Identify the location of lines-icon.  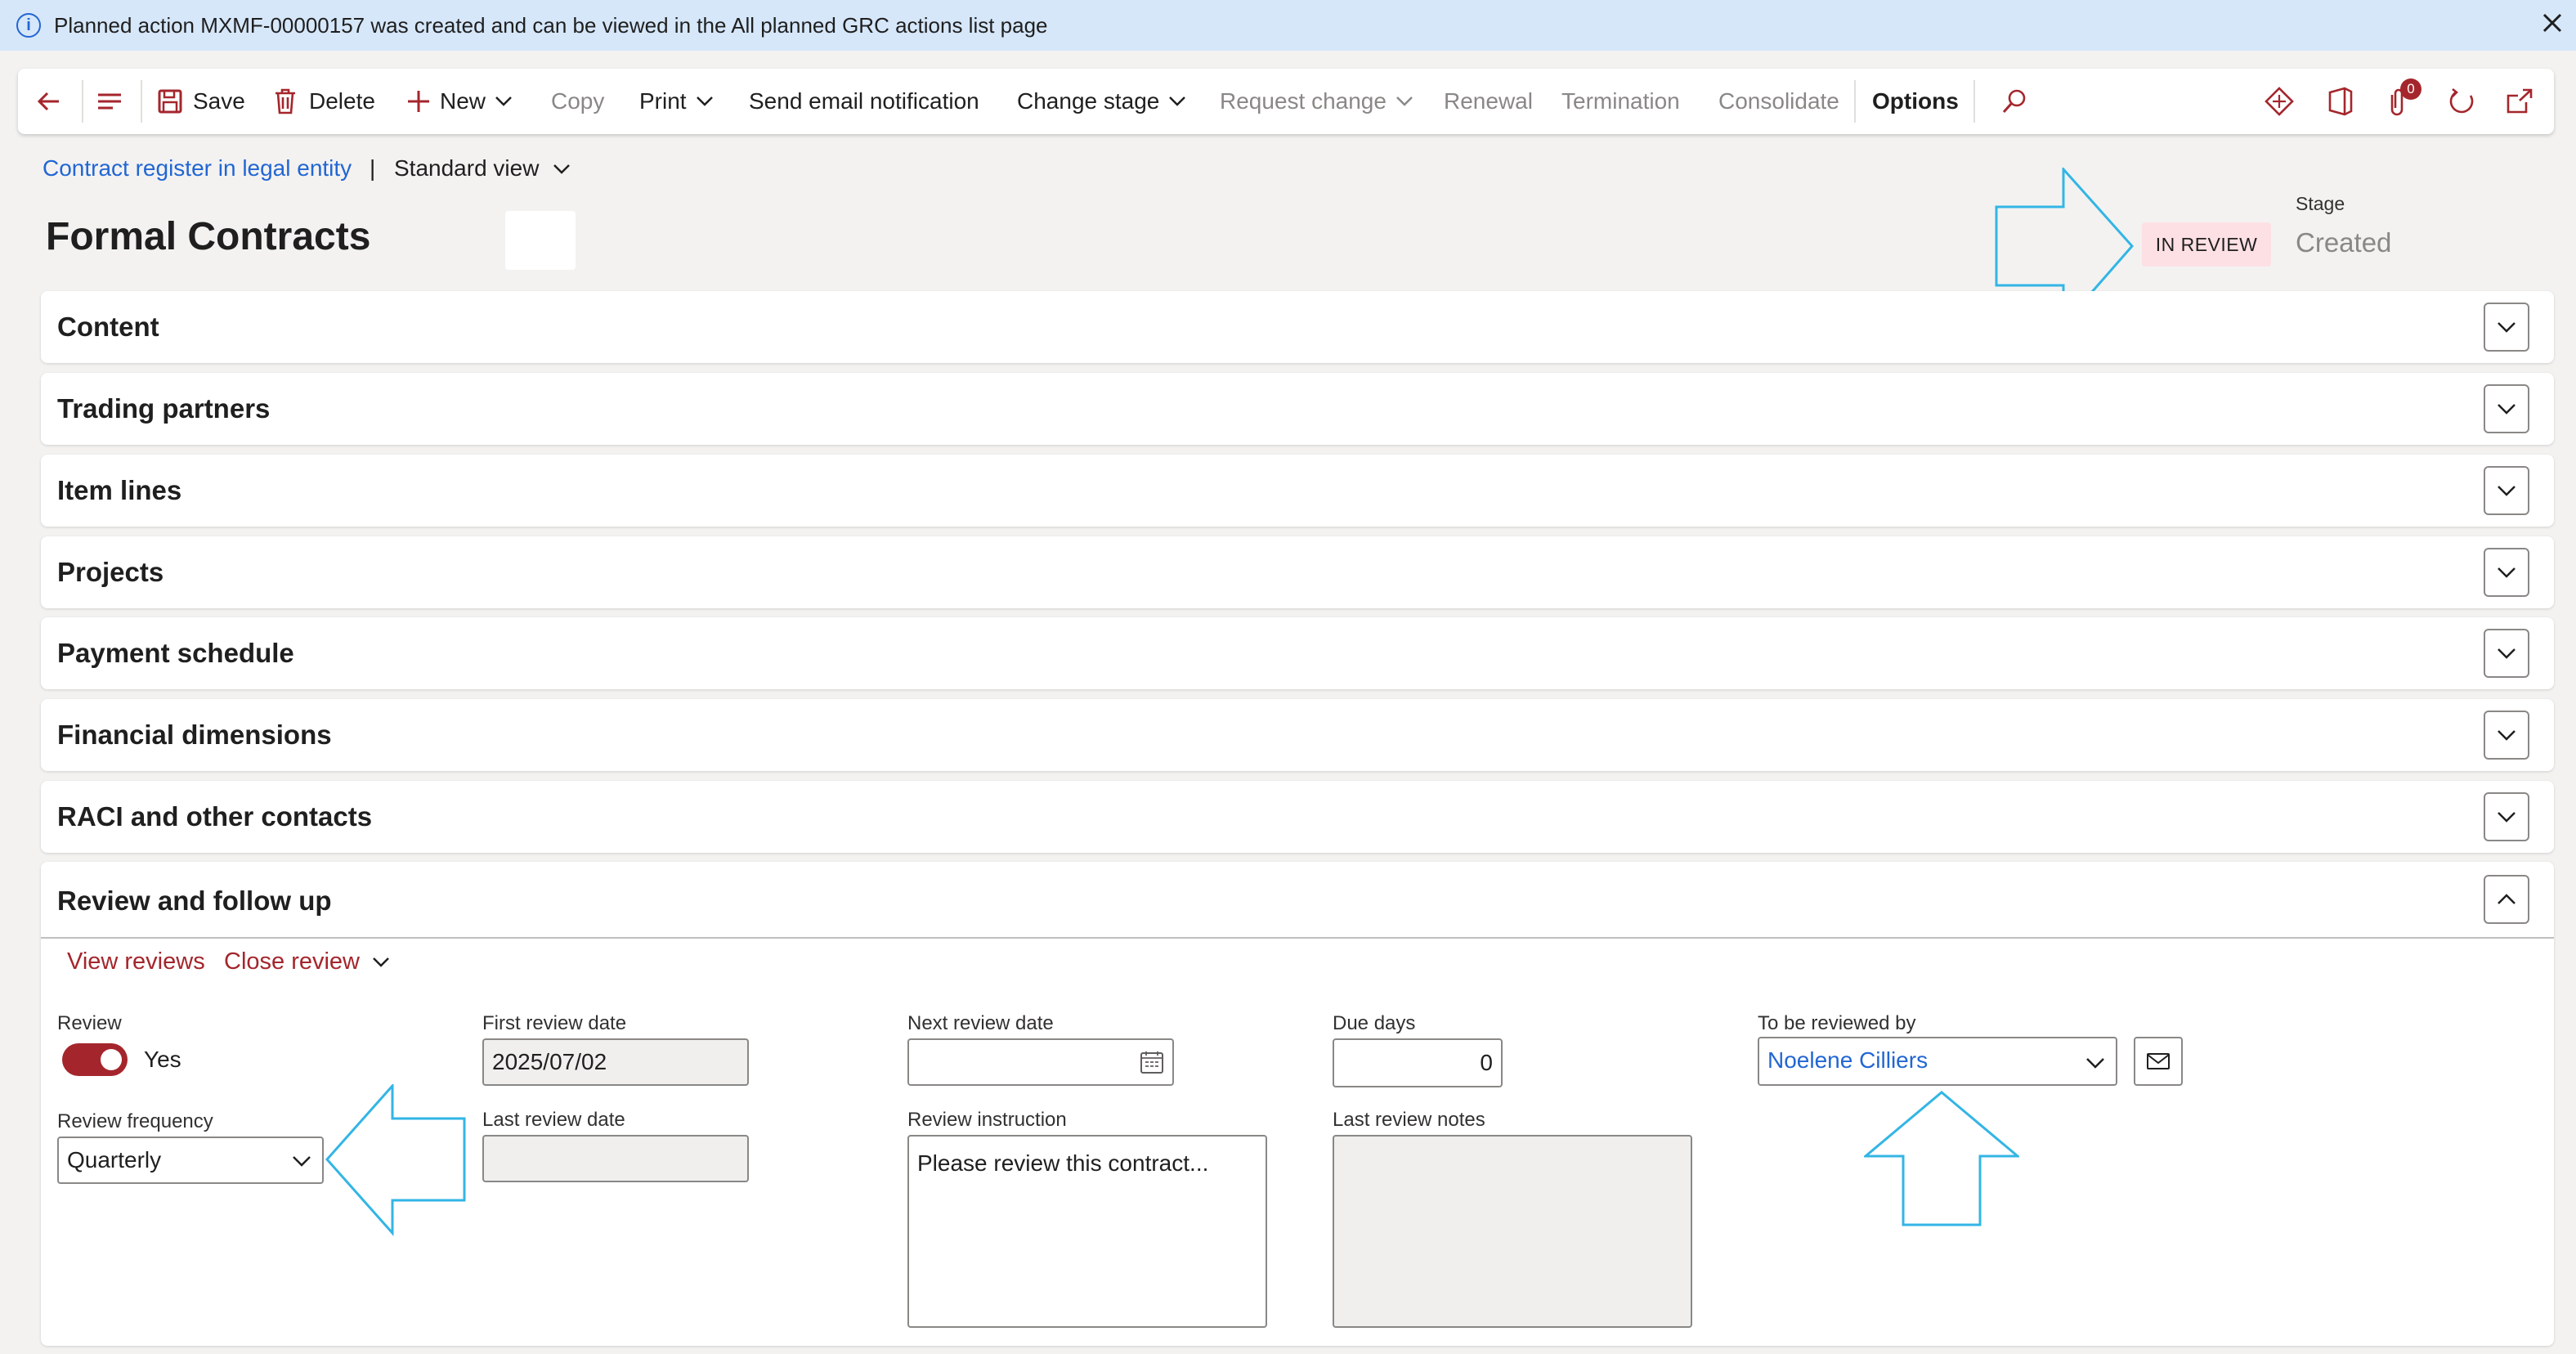
(110, 101).